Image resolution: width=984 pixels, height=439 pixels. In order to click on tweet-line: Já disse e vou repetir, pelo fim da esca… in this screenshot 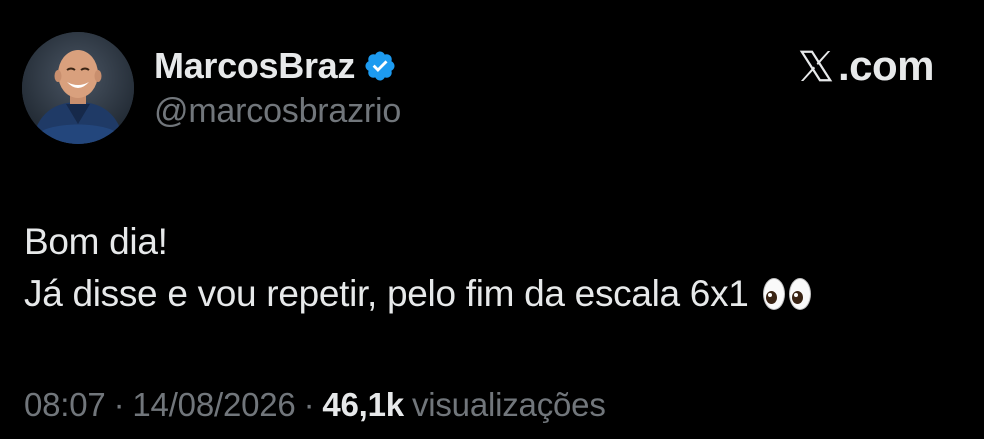, I will do `click(419, 294)`.